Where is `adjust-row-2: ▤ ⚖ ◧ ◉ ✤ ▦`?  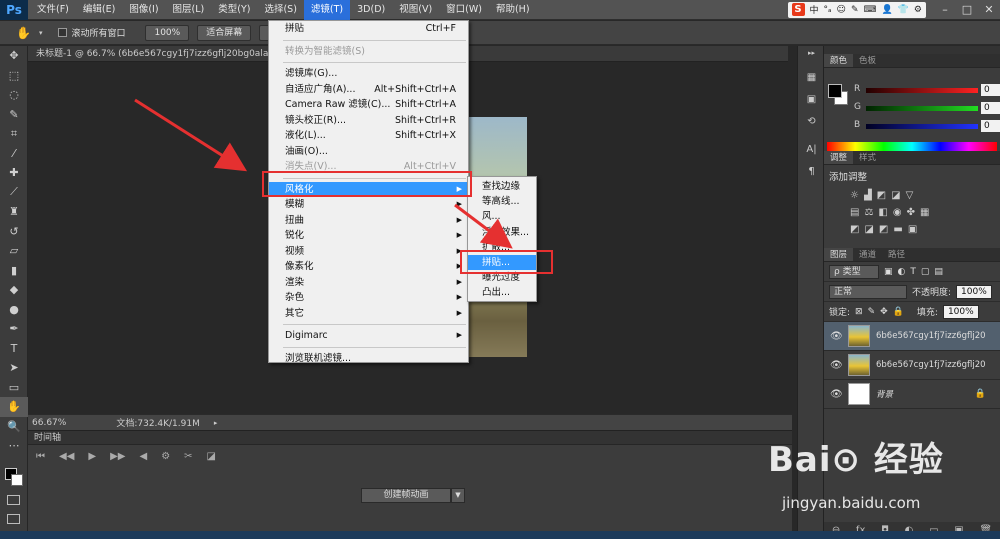 adjust-row-2: ▤ ⚖ ◧ ◉ ✤ ▦ is located at coordinates (912, 212).